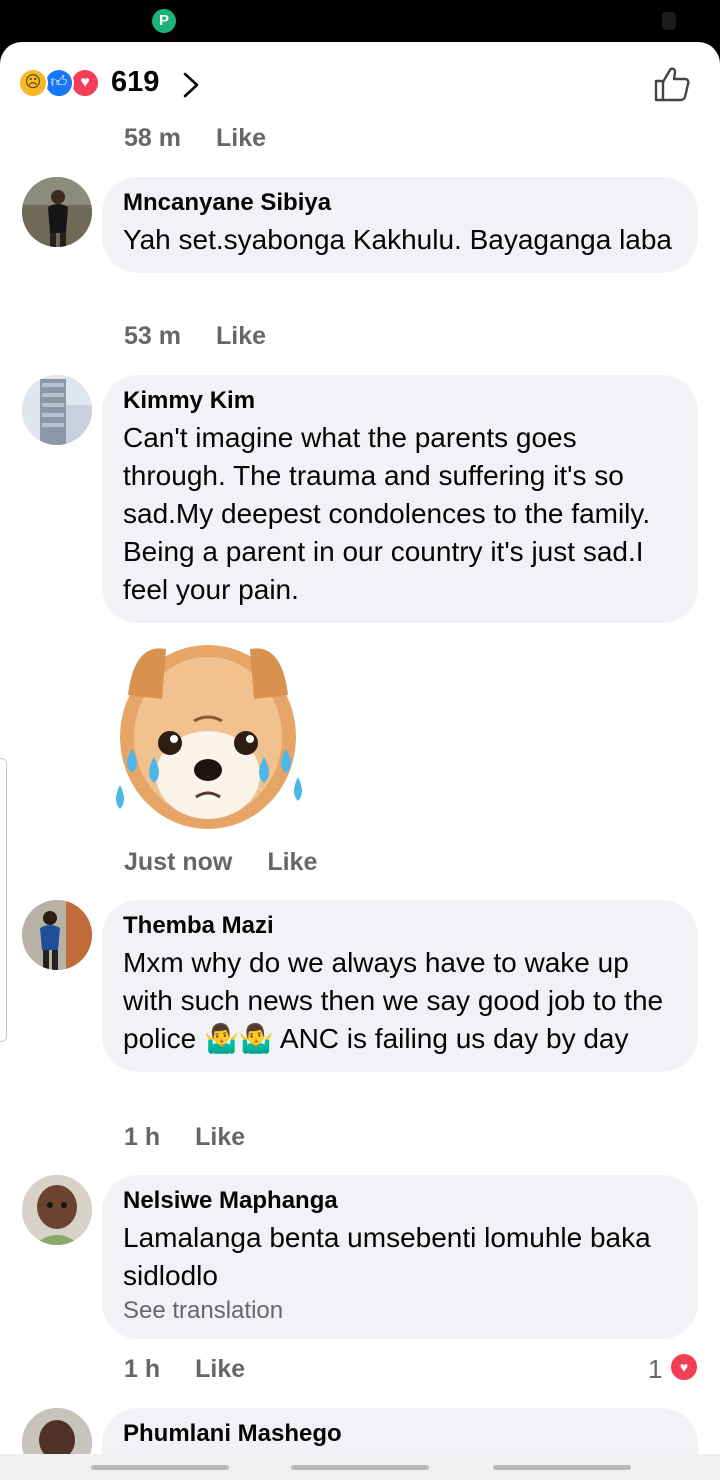 The height and width of the screenshot is (1480, 720). I want to click on system-nav-bar, so click(360, 1467).